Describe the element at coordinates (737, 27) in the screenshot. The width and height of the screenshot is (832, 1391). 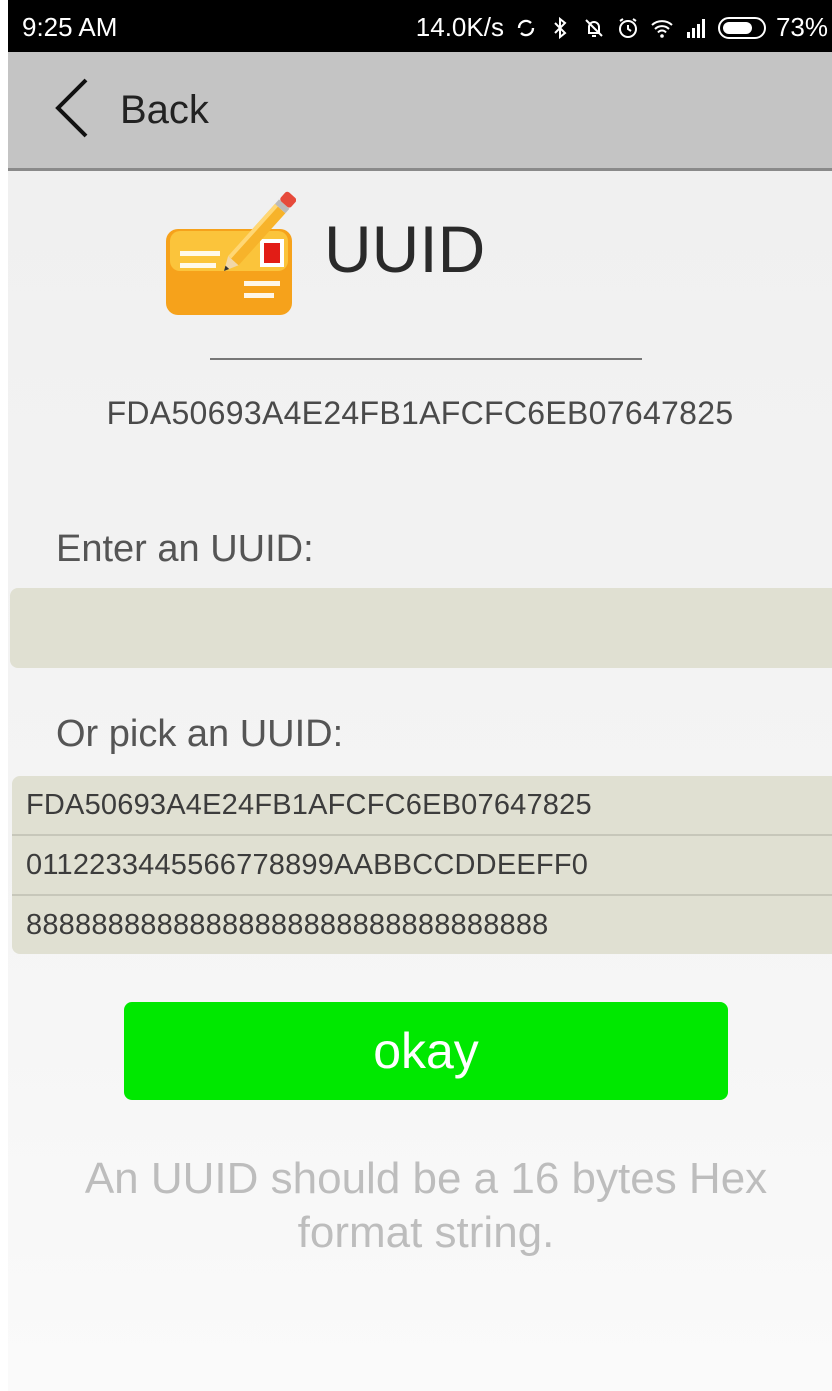
I see `battery-fill` at that location.